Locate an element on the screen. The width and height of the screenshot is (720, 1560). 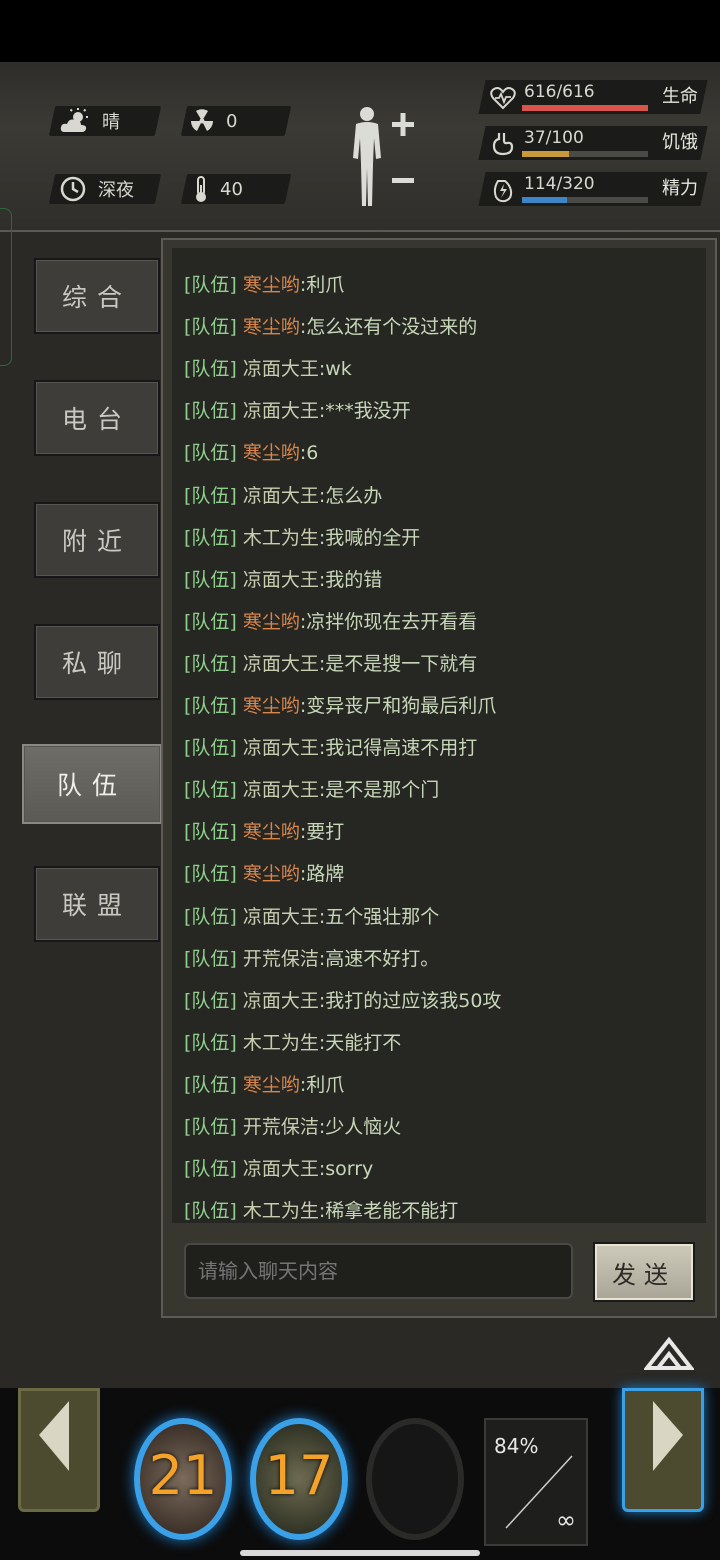
tab-private: 私聊 is located at coordinates (97, 662).